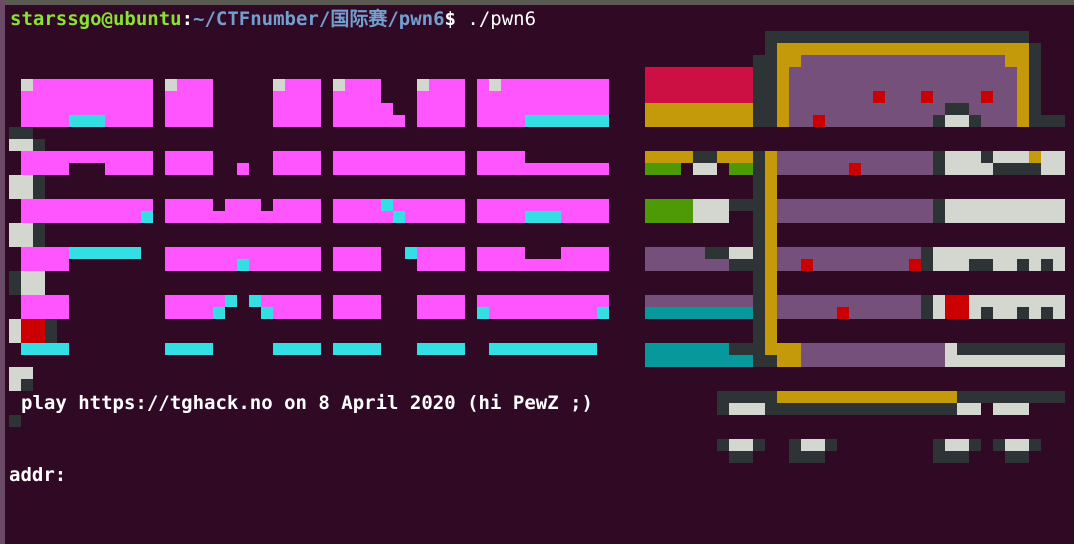 The image size is (1074, 544). Describe the element at coordinates (699, 217) in the screenshot. I see `rainbow-trail` at that location.